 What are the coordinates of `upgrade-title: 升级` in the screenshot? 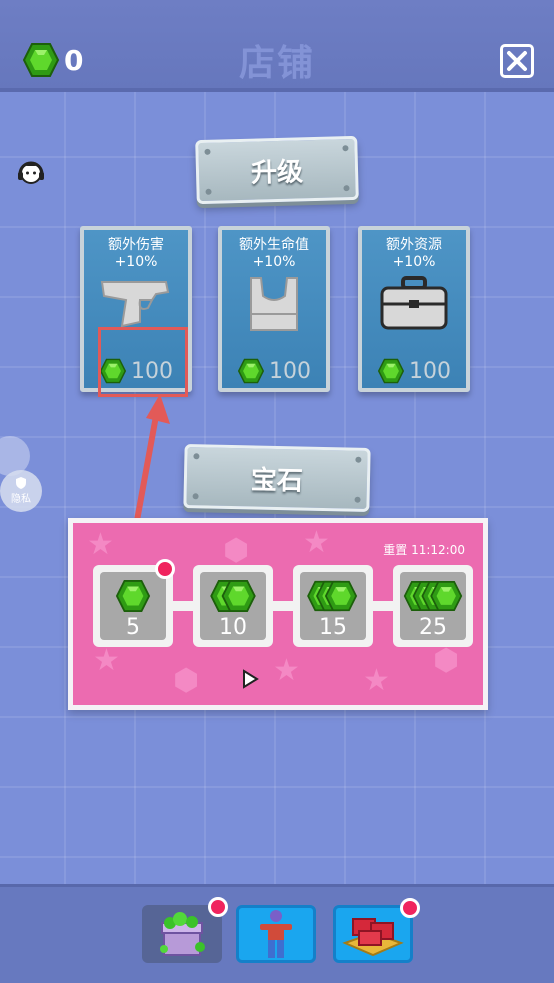 It's located at (277, 172).